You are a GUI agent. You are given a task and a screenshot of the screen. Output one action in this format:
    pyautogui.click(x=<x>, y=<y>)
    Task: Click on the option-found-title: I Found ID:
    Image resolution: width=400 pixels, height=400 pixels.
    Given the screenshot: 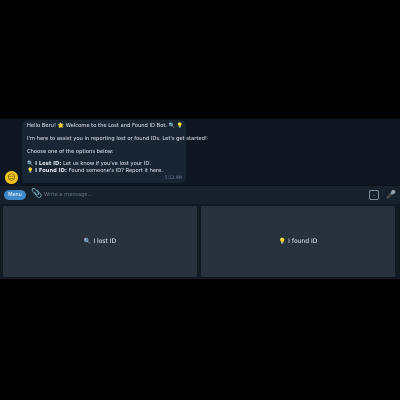 What is the action you would take?
    pyautogui.click(x=51, y=170)
    